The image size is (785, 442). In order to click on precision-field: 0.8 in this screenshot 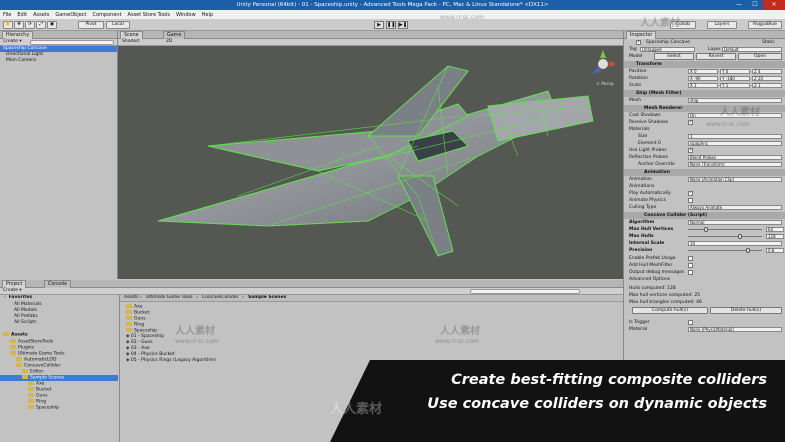, I will do `click(775, 250)`.